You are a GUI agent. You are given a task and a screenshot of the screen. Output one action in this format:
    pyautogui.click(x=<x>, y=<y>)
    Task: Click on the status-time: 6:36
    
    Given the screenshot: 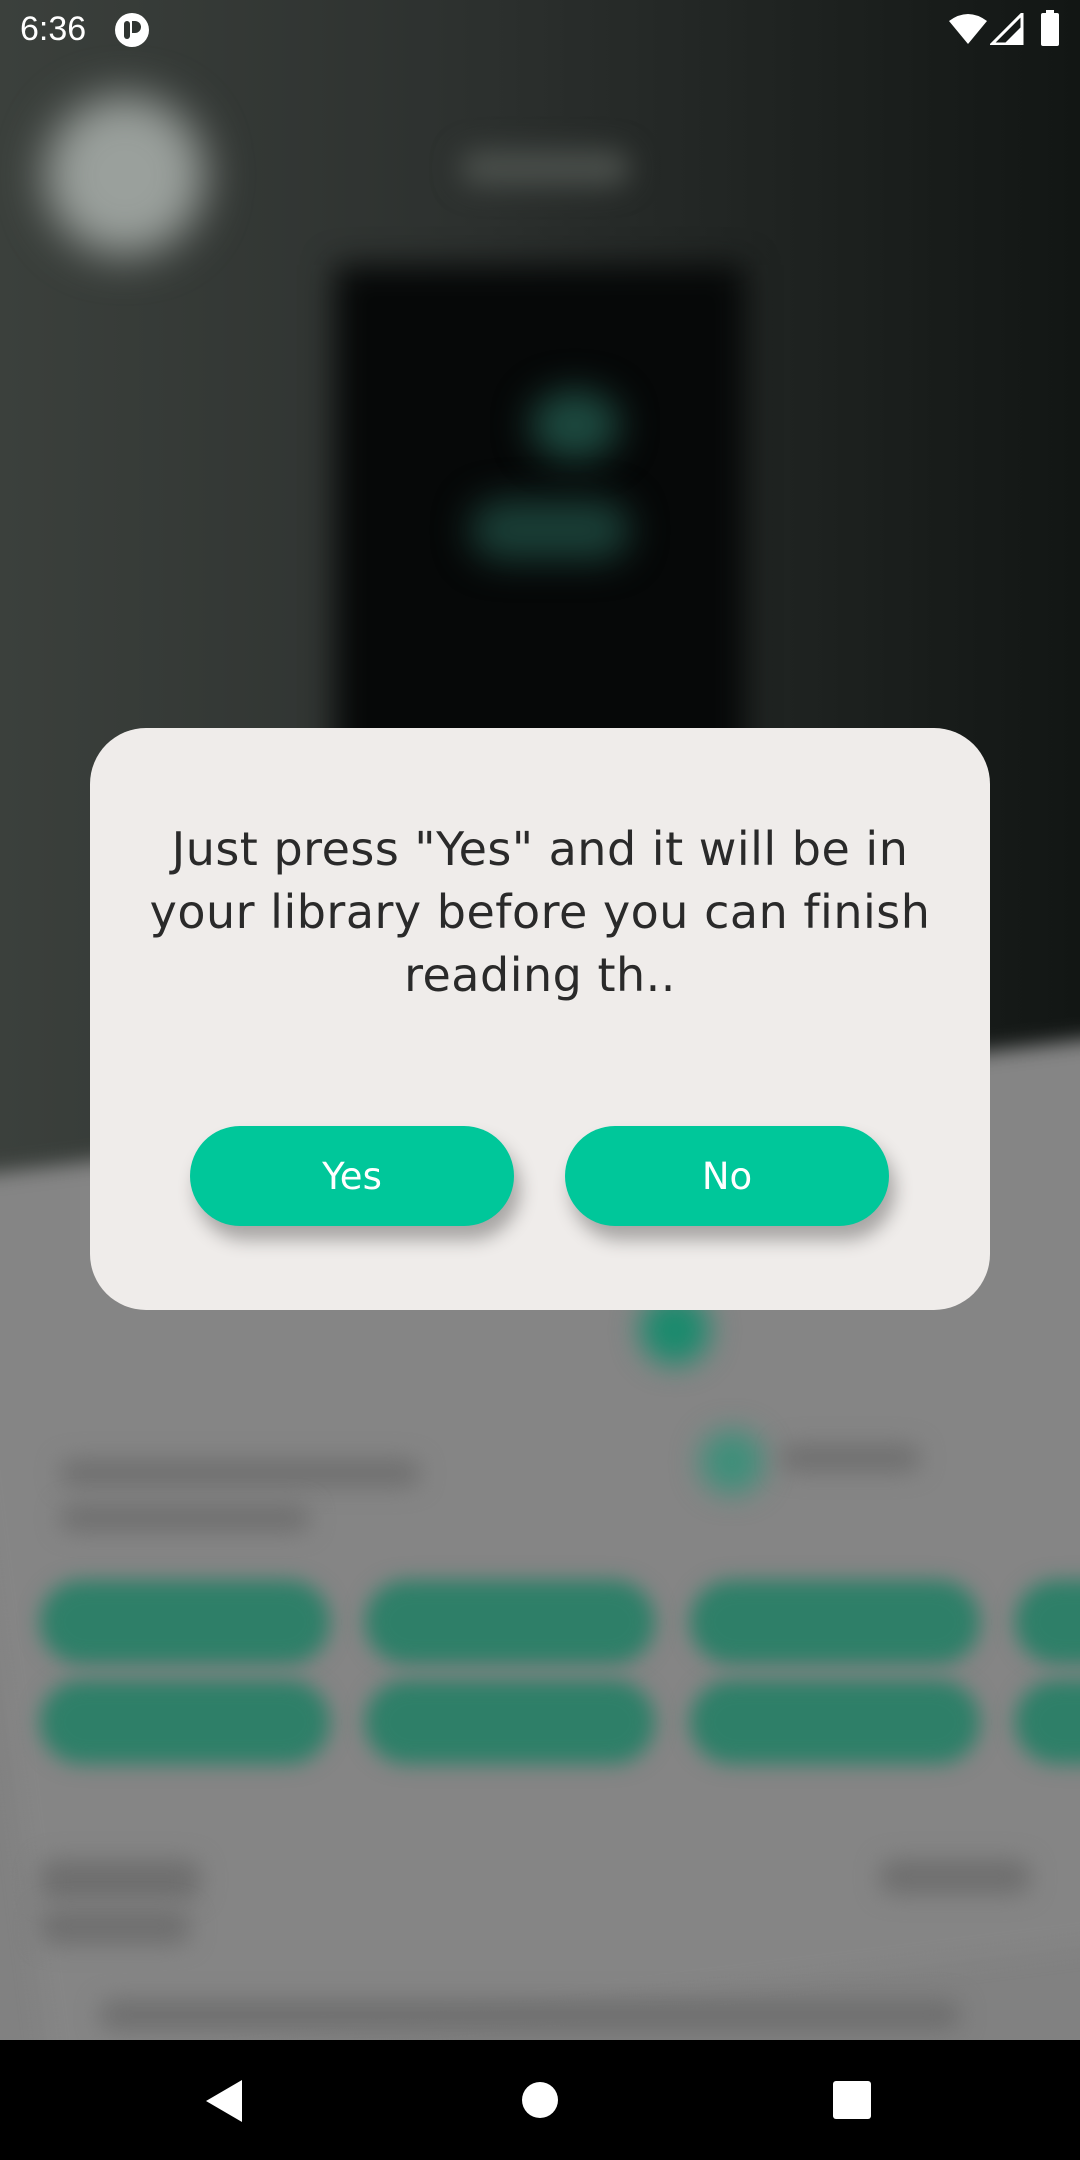 What is the action you would take?
    pyautogui.click(x=53, y=29)
    